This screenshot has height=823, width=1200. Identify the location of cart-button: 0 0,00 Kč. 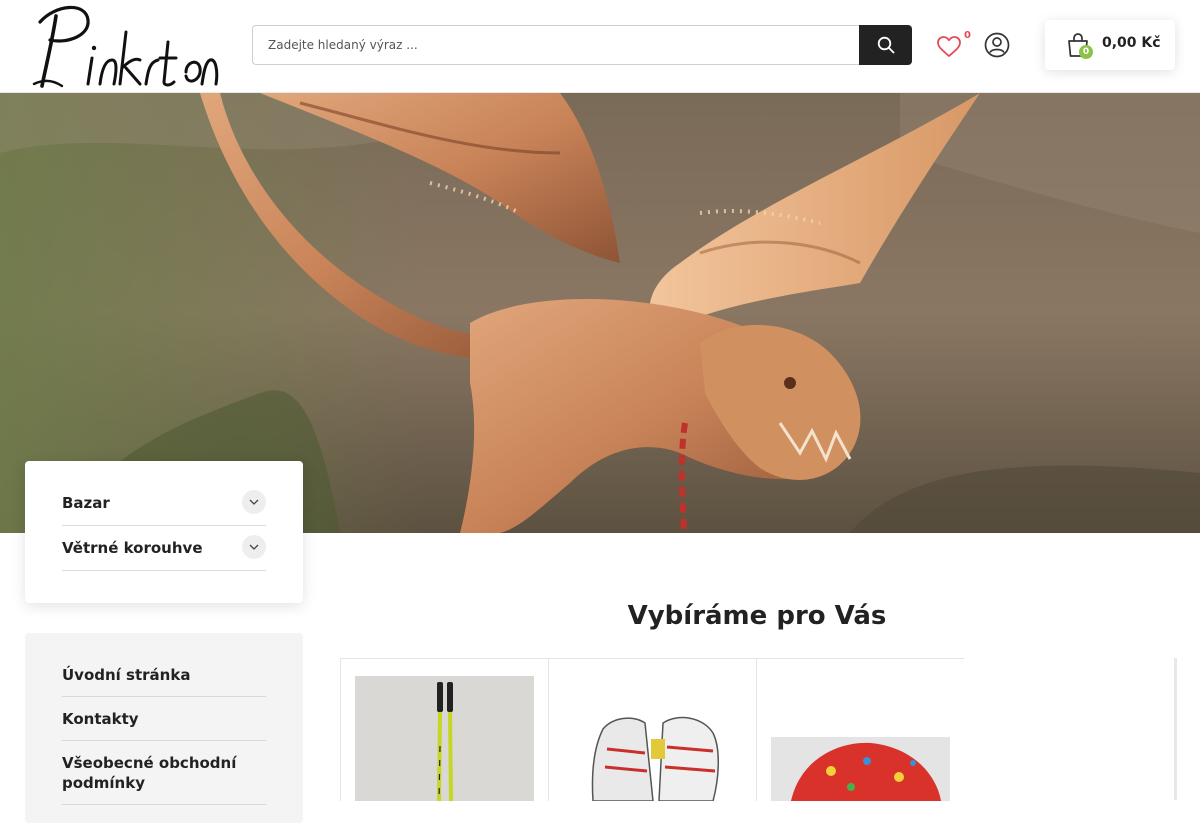
(1110, 45).